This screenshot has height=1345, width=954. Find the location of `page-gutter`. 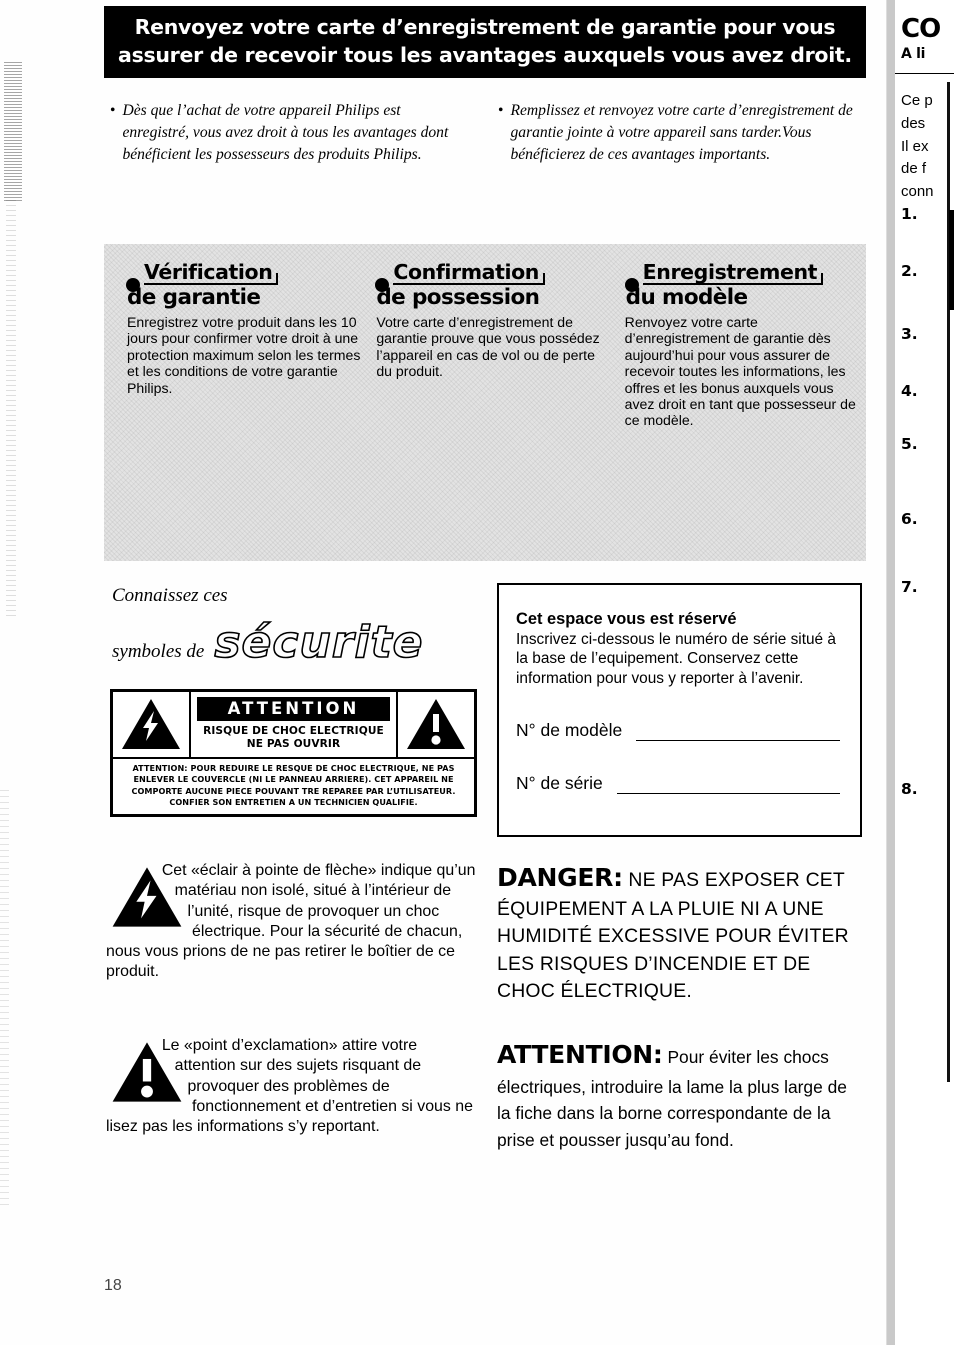

page-gutter is located at coordinates (891, 672).